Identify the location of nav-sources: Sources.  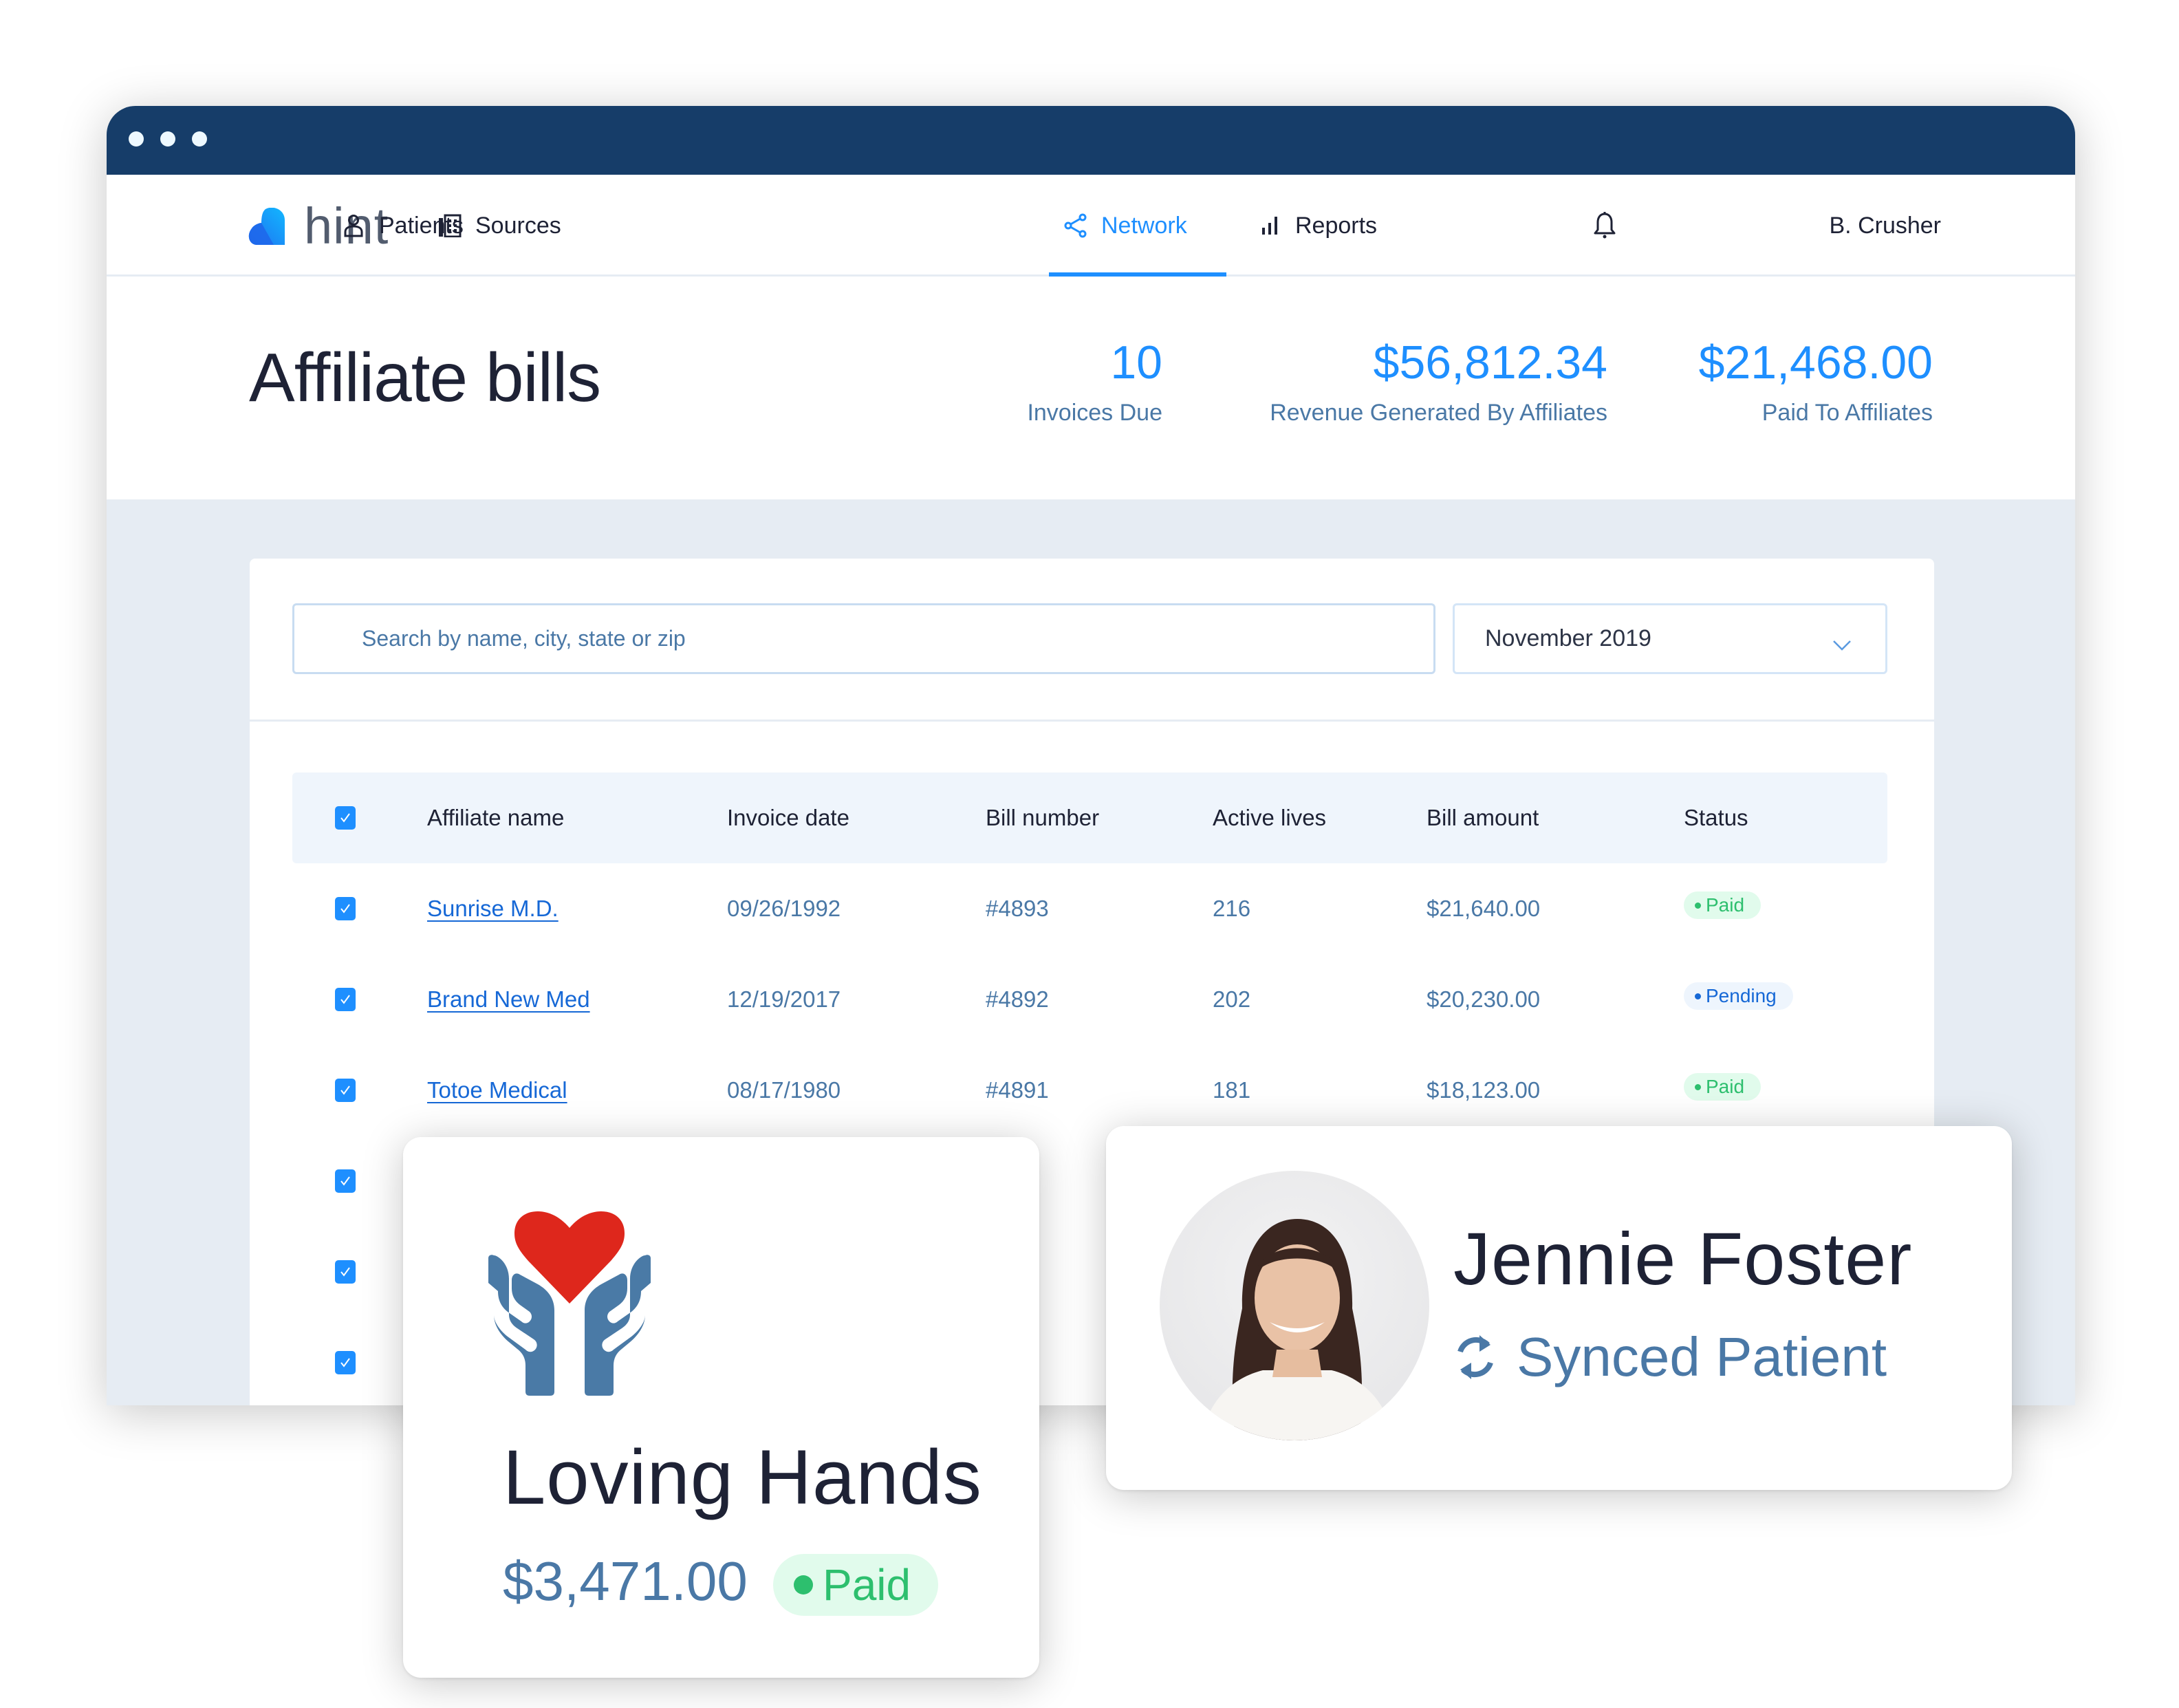
(499, 226).